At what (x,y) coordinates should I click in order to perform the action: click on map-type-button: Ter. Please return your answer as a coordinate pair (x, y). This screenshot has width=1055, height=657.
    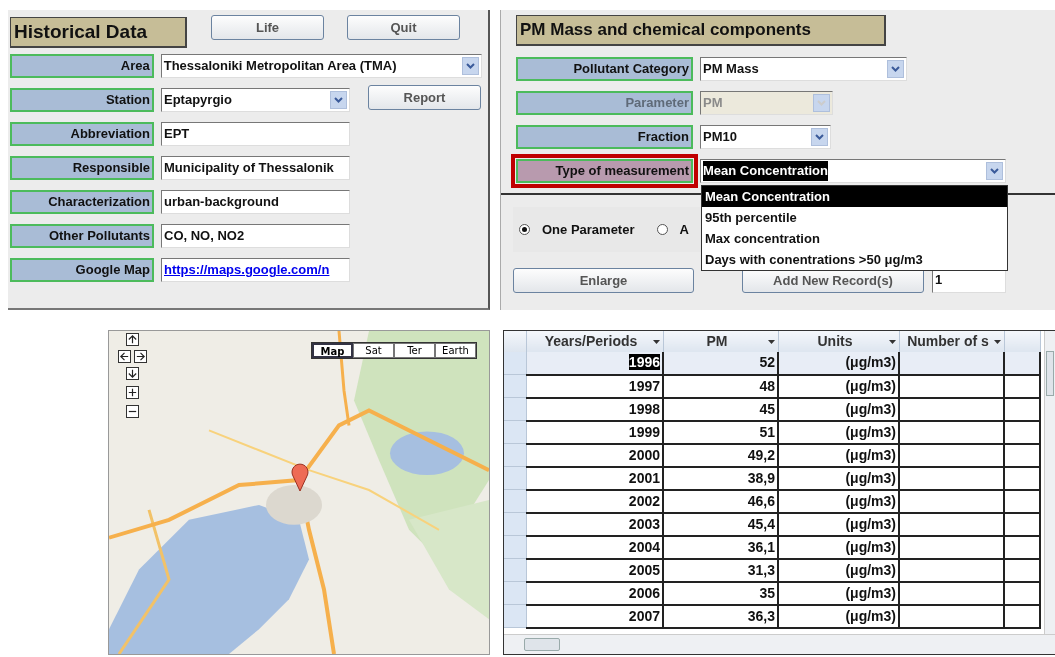
    Looking at the image, I should click on (414, 350).